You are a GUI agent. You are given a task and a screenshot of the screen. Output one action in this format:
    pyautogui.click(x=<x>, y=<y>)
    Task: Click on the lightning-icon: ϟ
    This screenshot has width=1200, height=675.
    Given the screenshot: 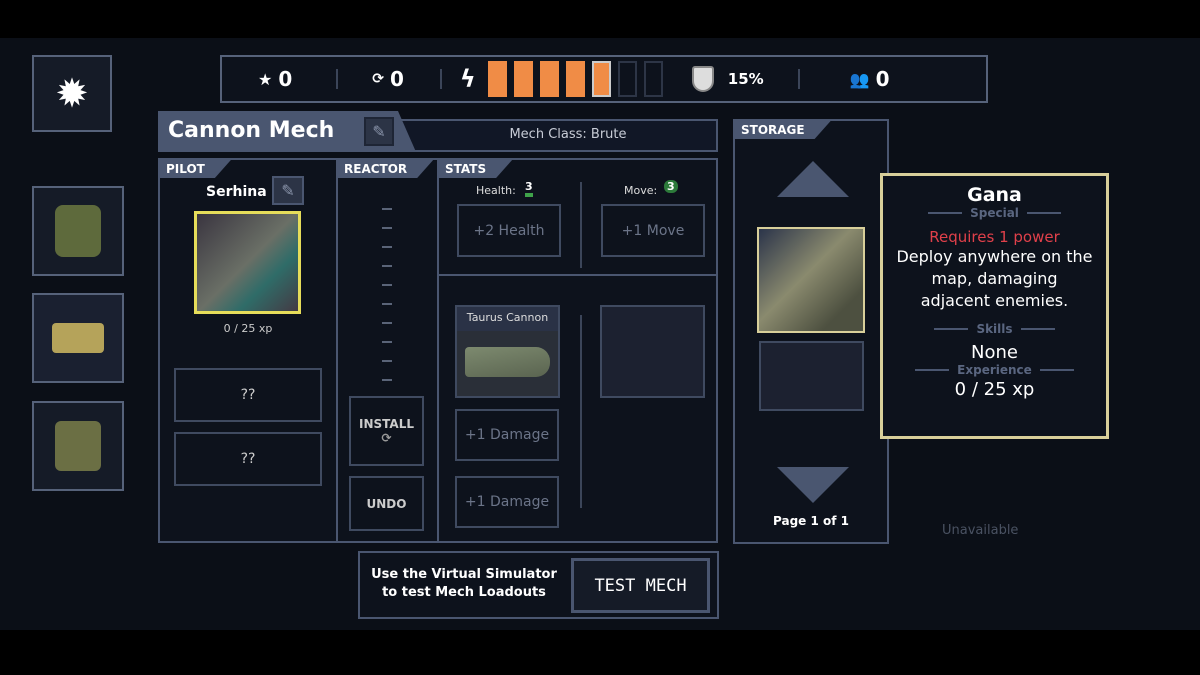 What is the action you would take?
    pyautogui.click(x=467, y=79)
    